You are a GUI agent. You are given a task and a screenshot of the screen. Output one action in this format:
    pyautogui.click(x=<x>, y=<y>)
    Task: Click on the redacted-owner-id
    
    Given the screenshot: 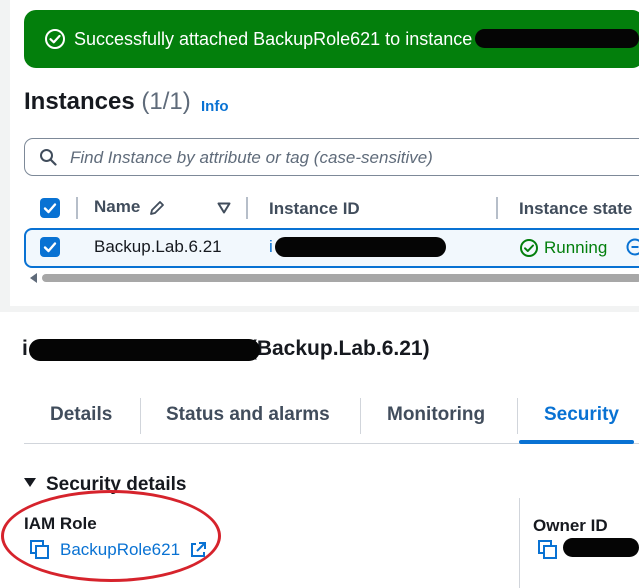 What is the action you would take?
    pyautogui.click(x=601, y=547)
    